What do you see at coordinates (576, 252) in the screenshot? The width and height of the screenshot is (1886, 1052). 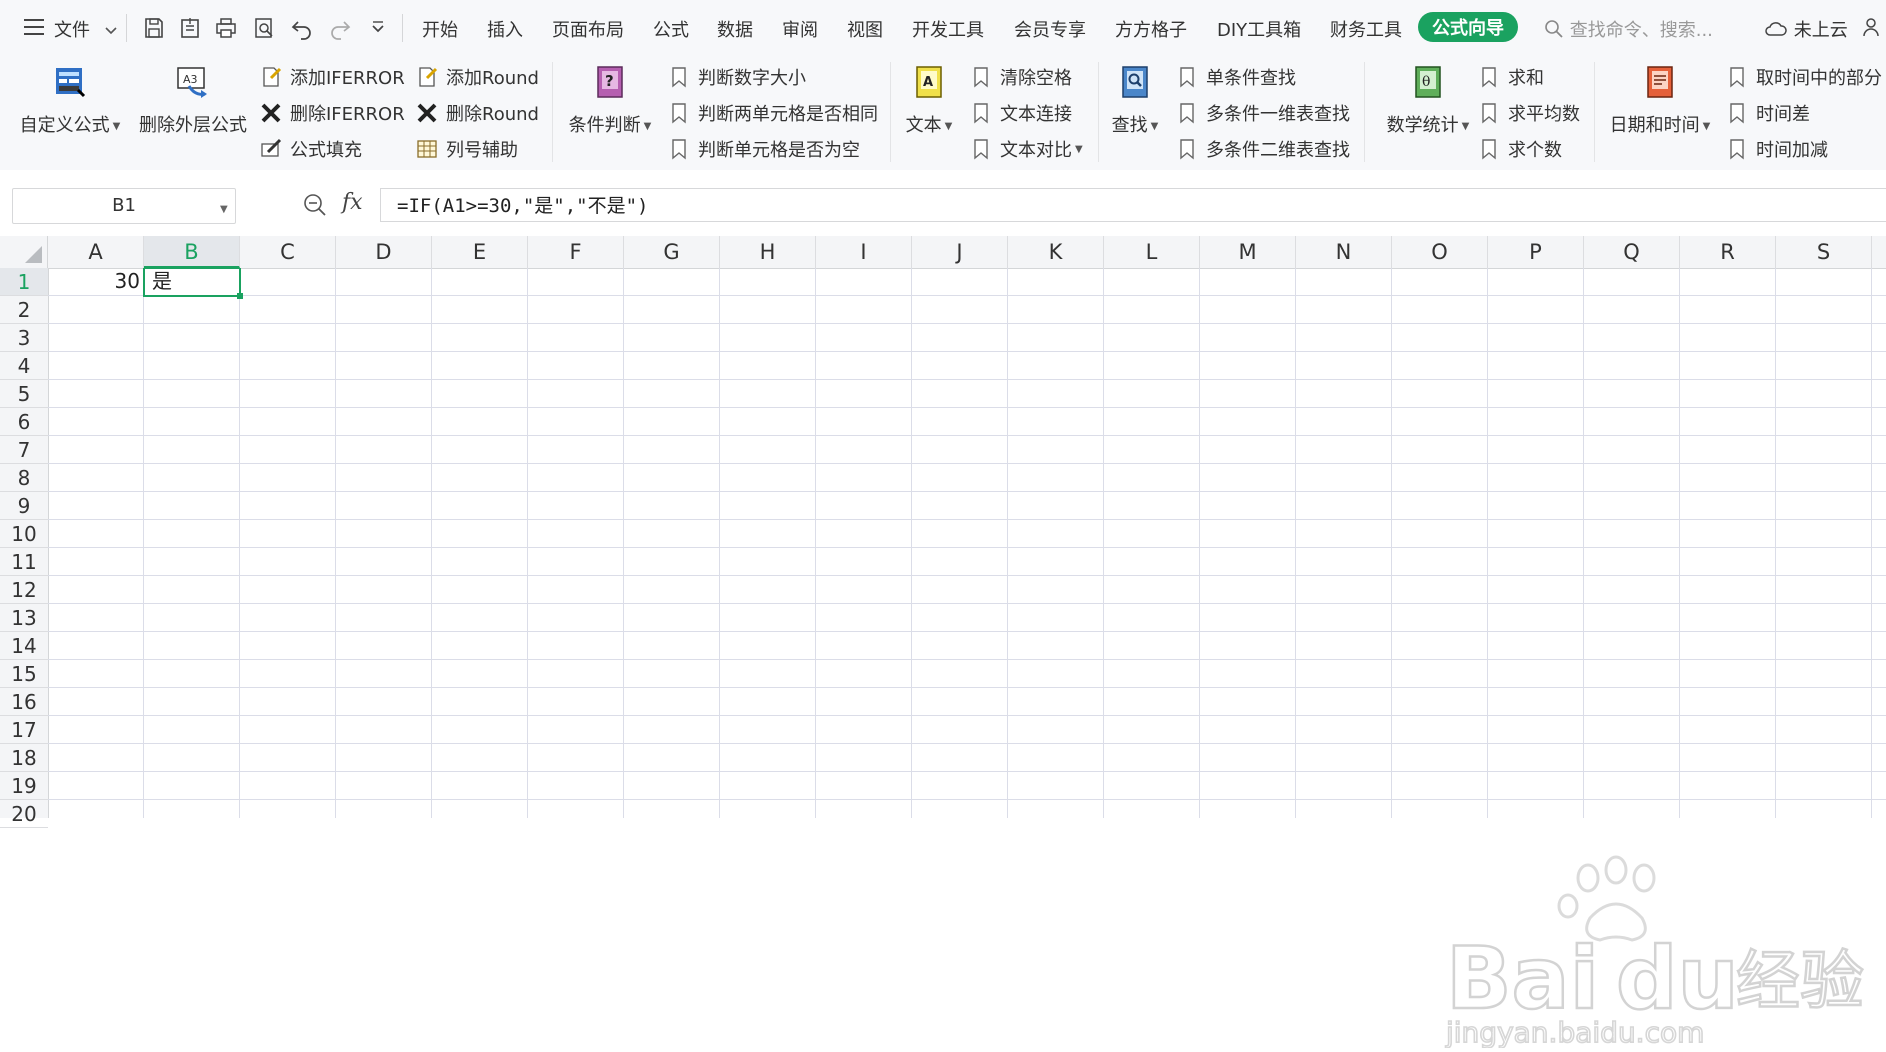 I see `column-header-f: F` at bounding box center [576, 252].